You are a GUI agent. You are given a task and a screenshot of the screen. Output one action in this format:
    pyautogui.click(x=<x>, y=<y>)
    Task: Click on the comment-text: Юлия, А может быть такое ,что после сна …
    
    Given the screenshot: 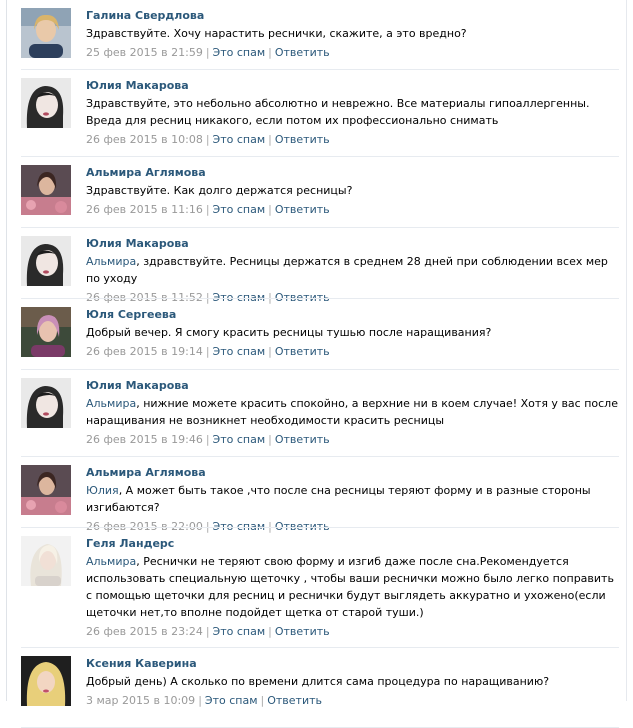 What is the action you would take?
    pyautogui.click(x=352, y=499)
    